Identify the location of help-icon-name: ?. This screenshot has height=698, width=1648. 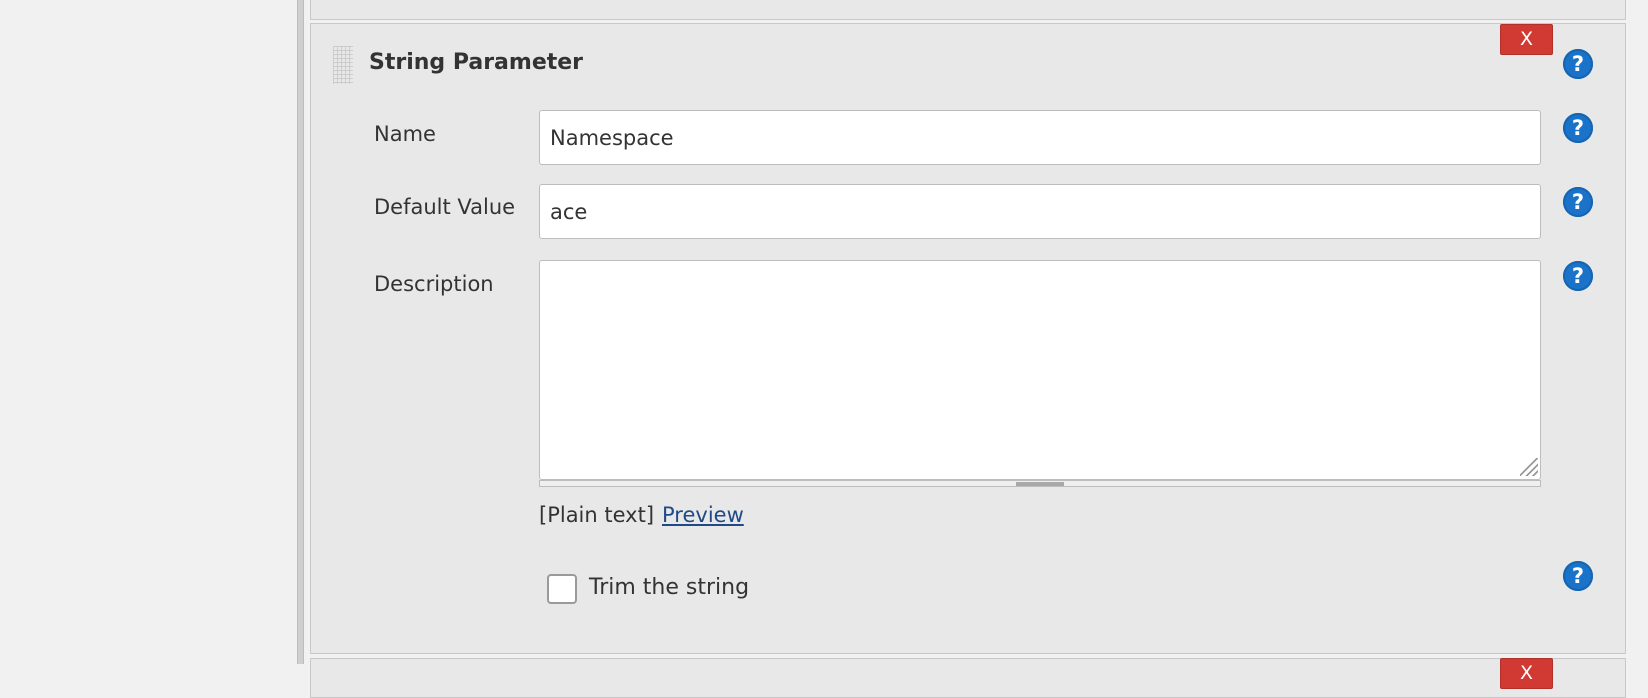
(1578, 128).